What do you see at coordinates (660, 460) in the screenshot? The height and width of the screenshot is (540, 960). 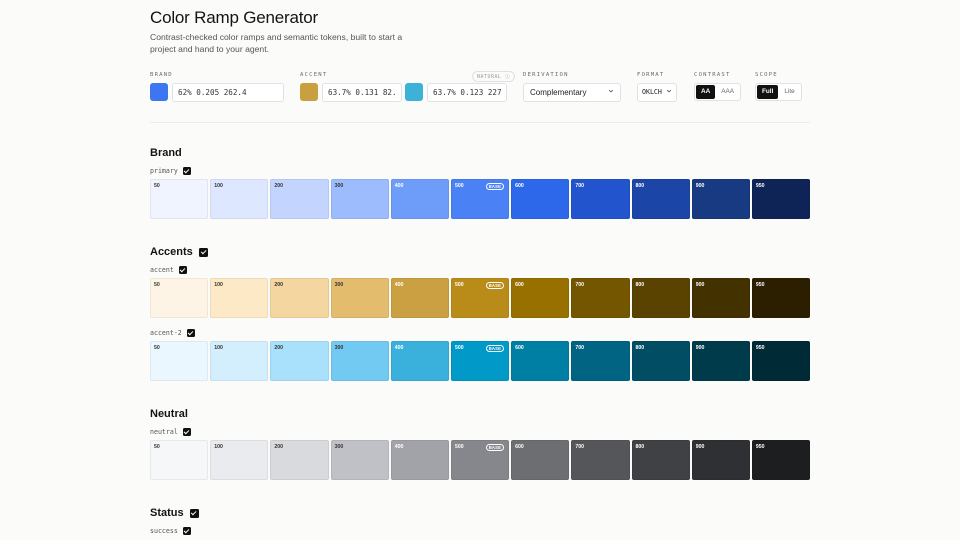 I see `swatch-neutral-800: 800` at bounding box center [660, 460].